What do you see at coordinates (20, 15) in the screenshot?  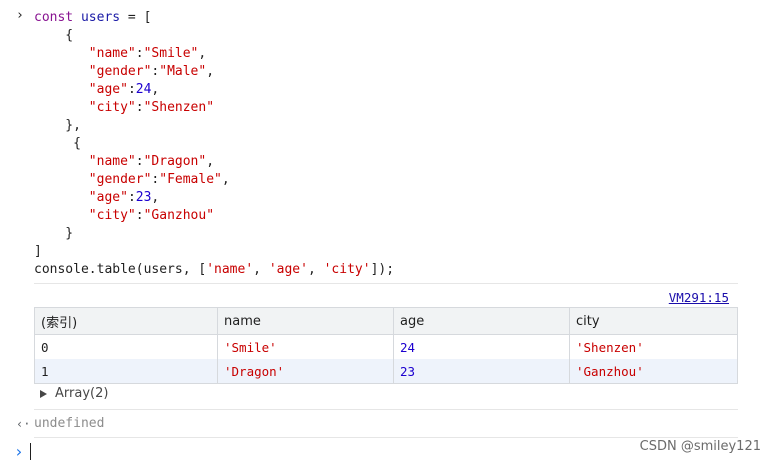 I see `input-chevron-icon: ›` at bounding box center [20, 15].